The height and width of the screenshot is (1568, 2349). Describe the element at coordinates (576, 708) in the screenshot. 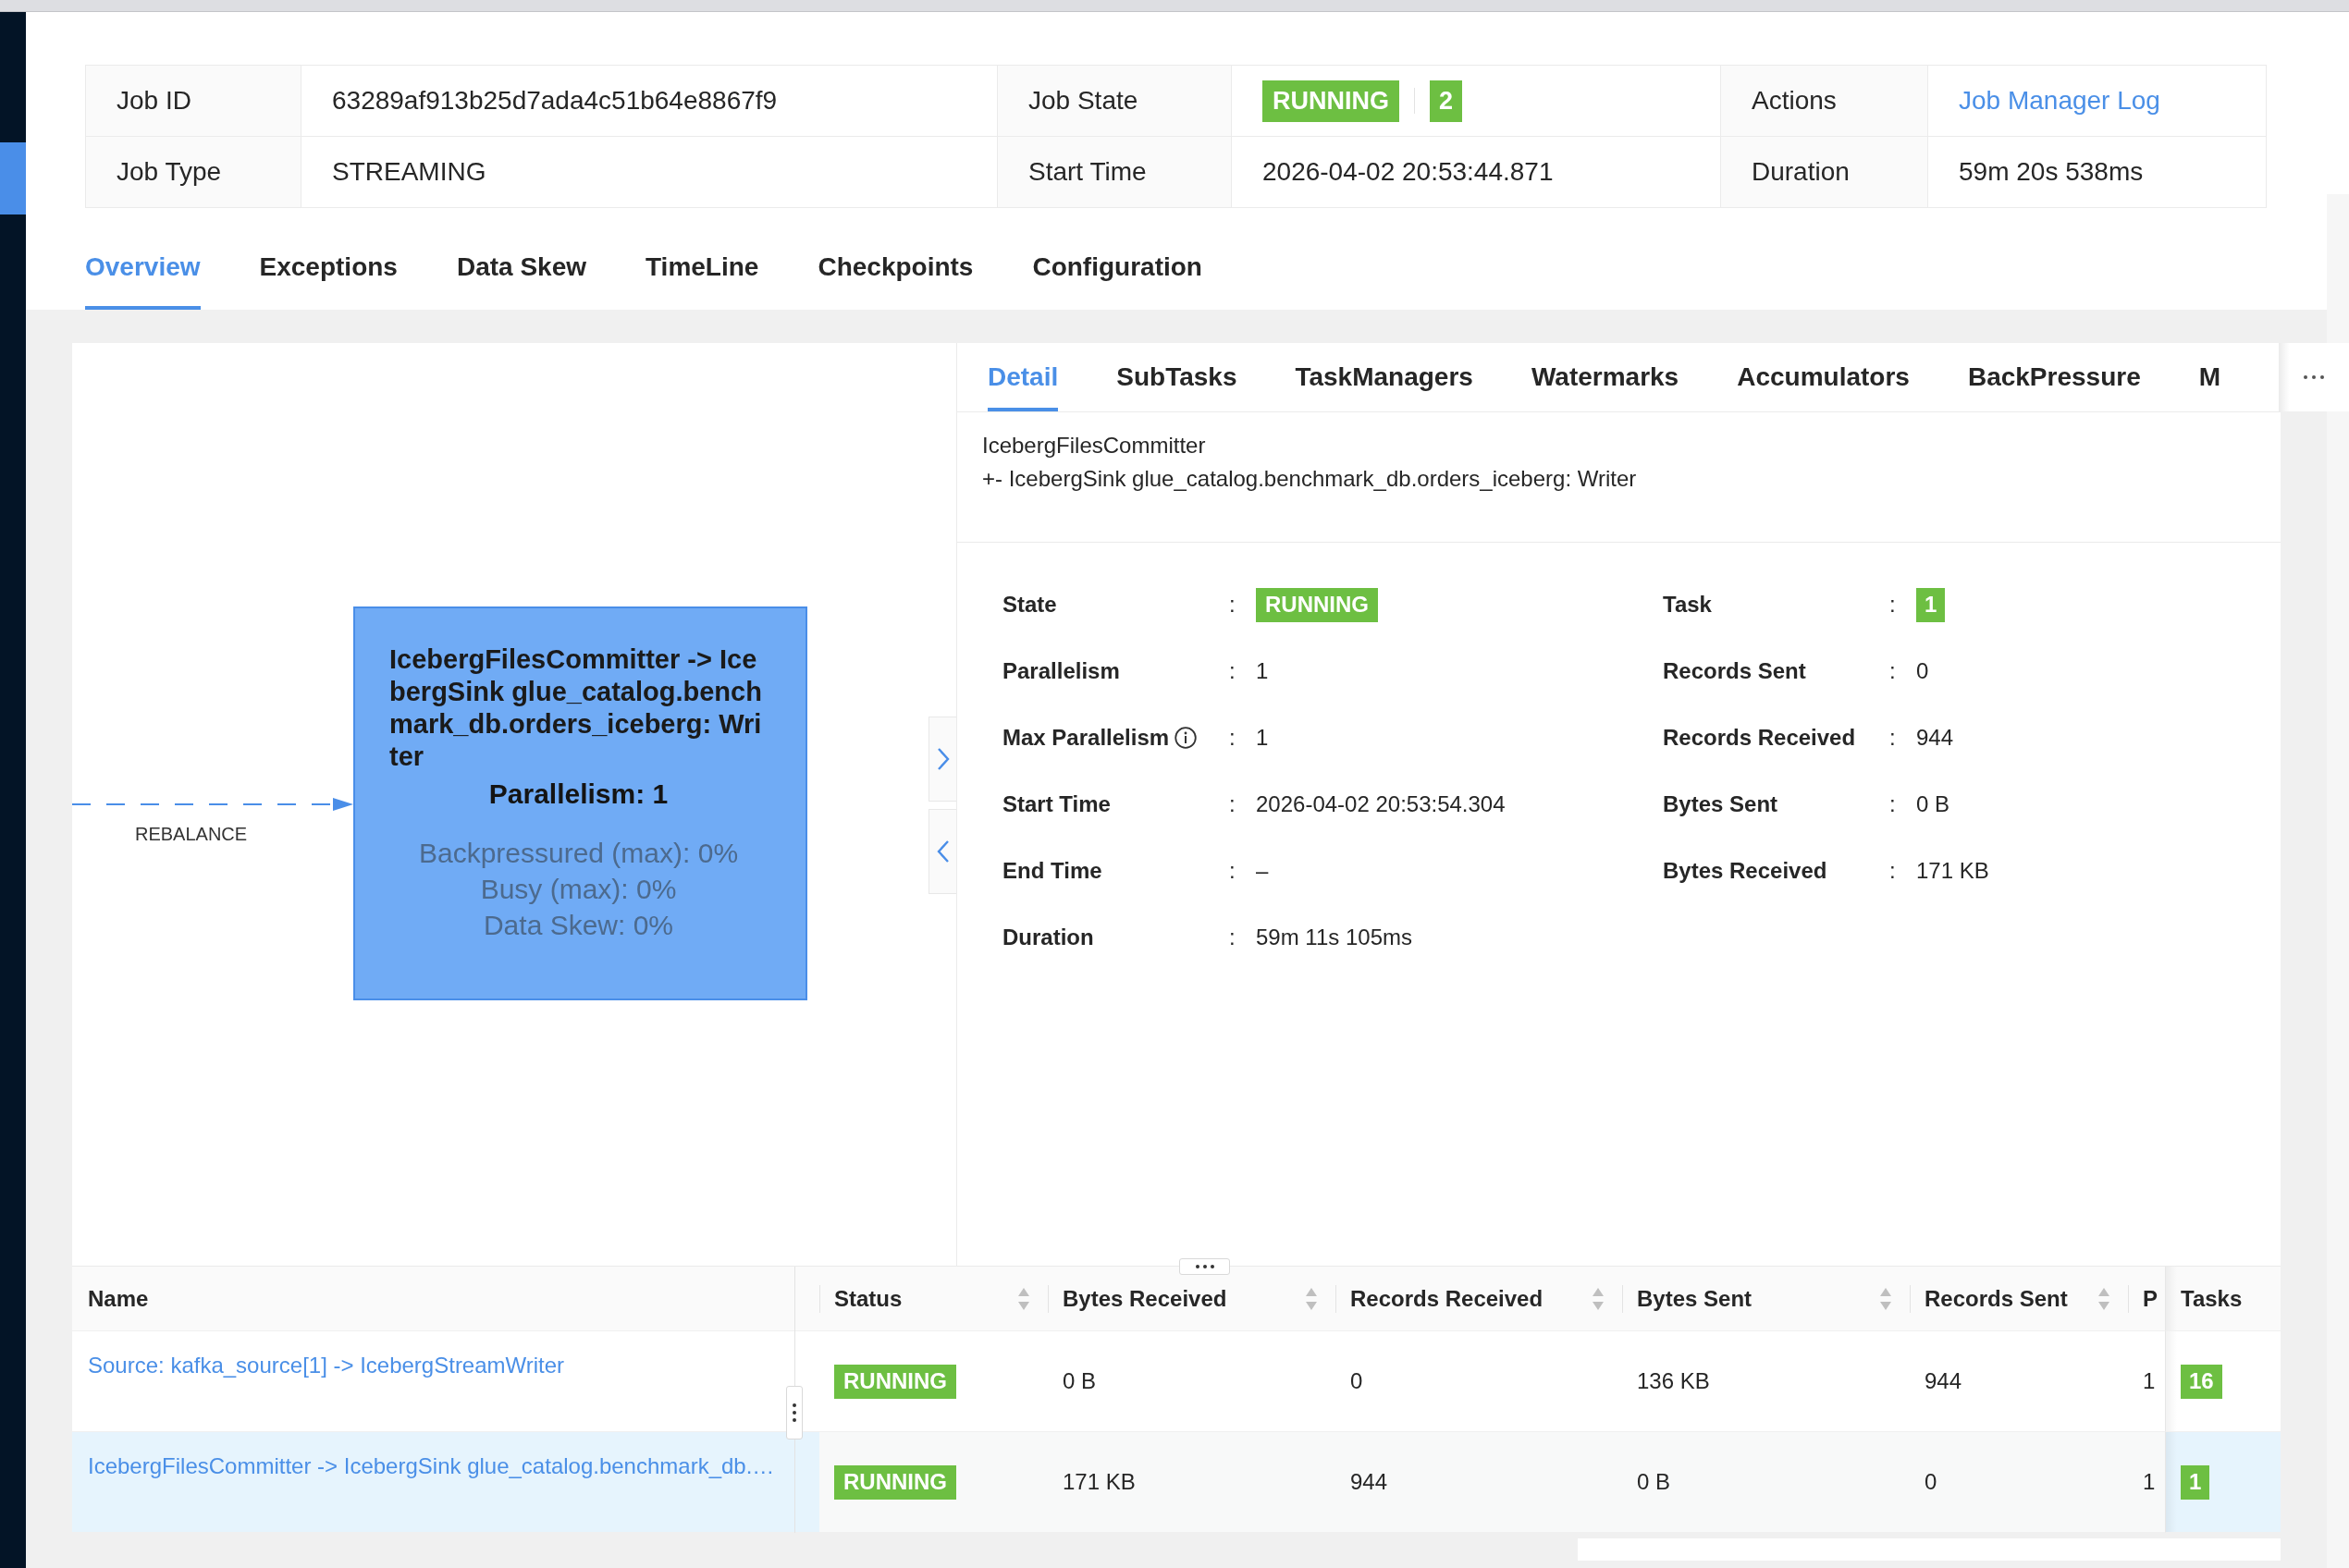

I see `node-title: IcebergFilesCommitter -> IcebergSink glue_catalog.benchmark_db.orders_iceberg: Writer` at that location.